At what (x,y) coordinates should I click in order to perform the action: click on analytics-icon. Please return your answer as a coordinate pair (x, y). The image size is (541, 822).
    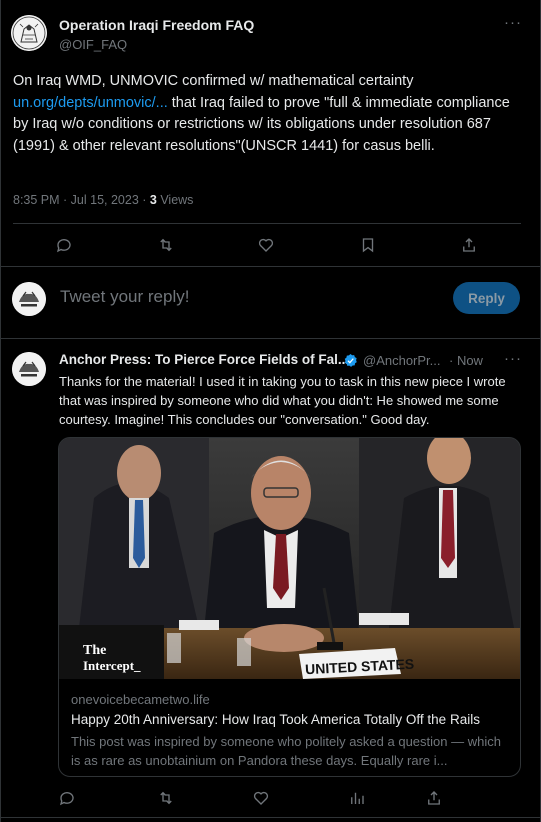
    Looking at the image, I should click on (357, 798).